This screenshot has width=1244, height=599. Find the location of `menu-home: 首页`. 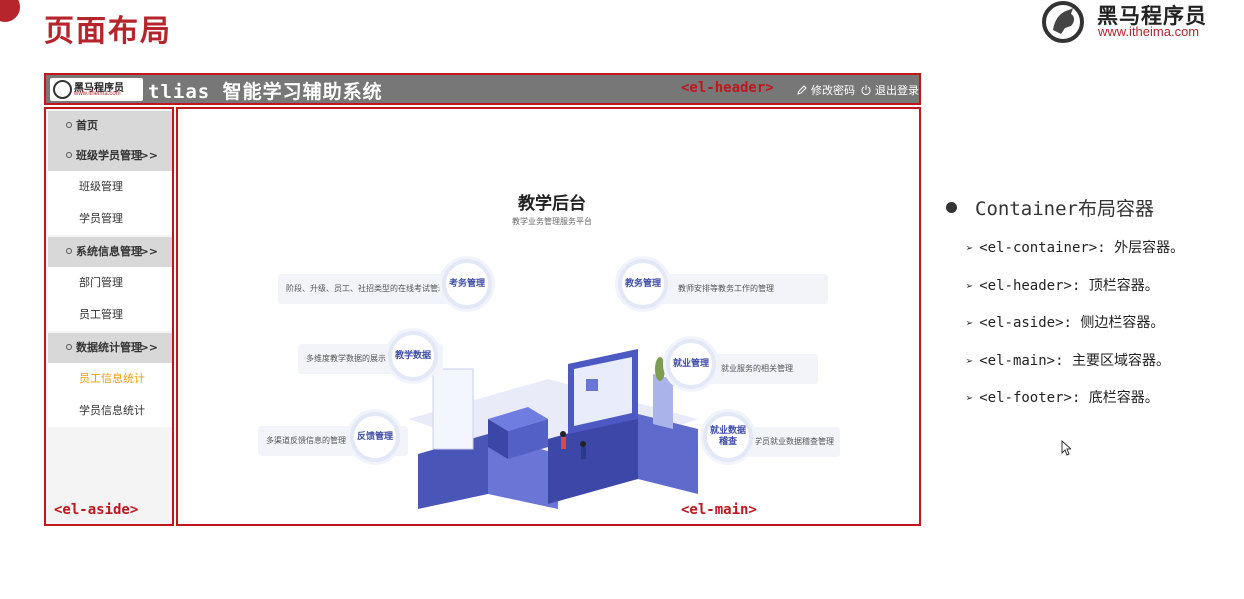

menu-home: 首页 is located at coordinates (110, 126).